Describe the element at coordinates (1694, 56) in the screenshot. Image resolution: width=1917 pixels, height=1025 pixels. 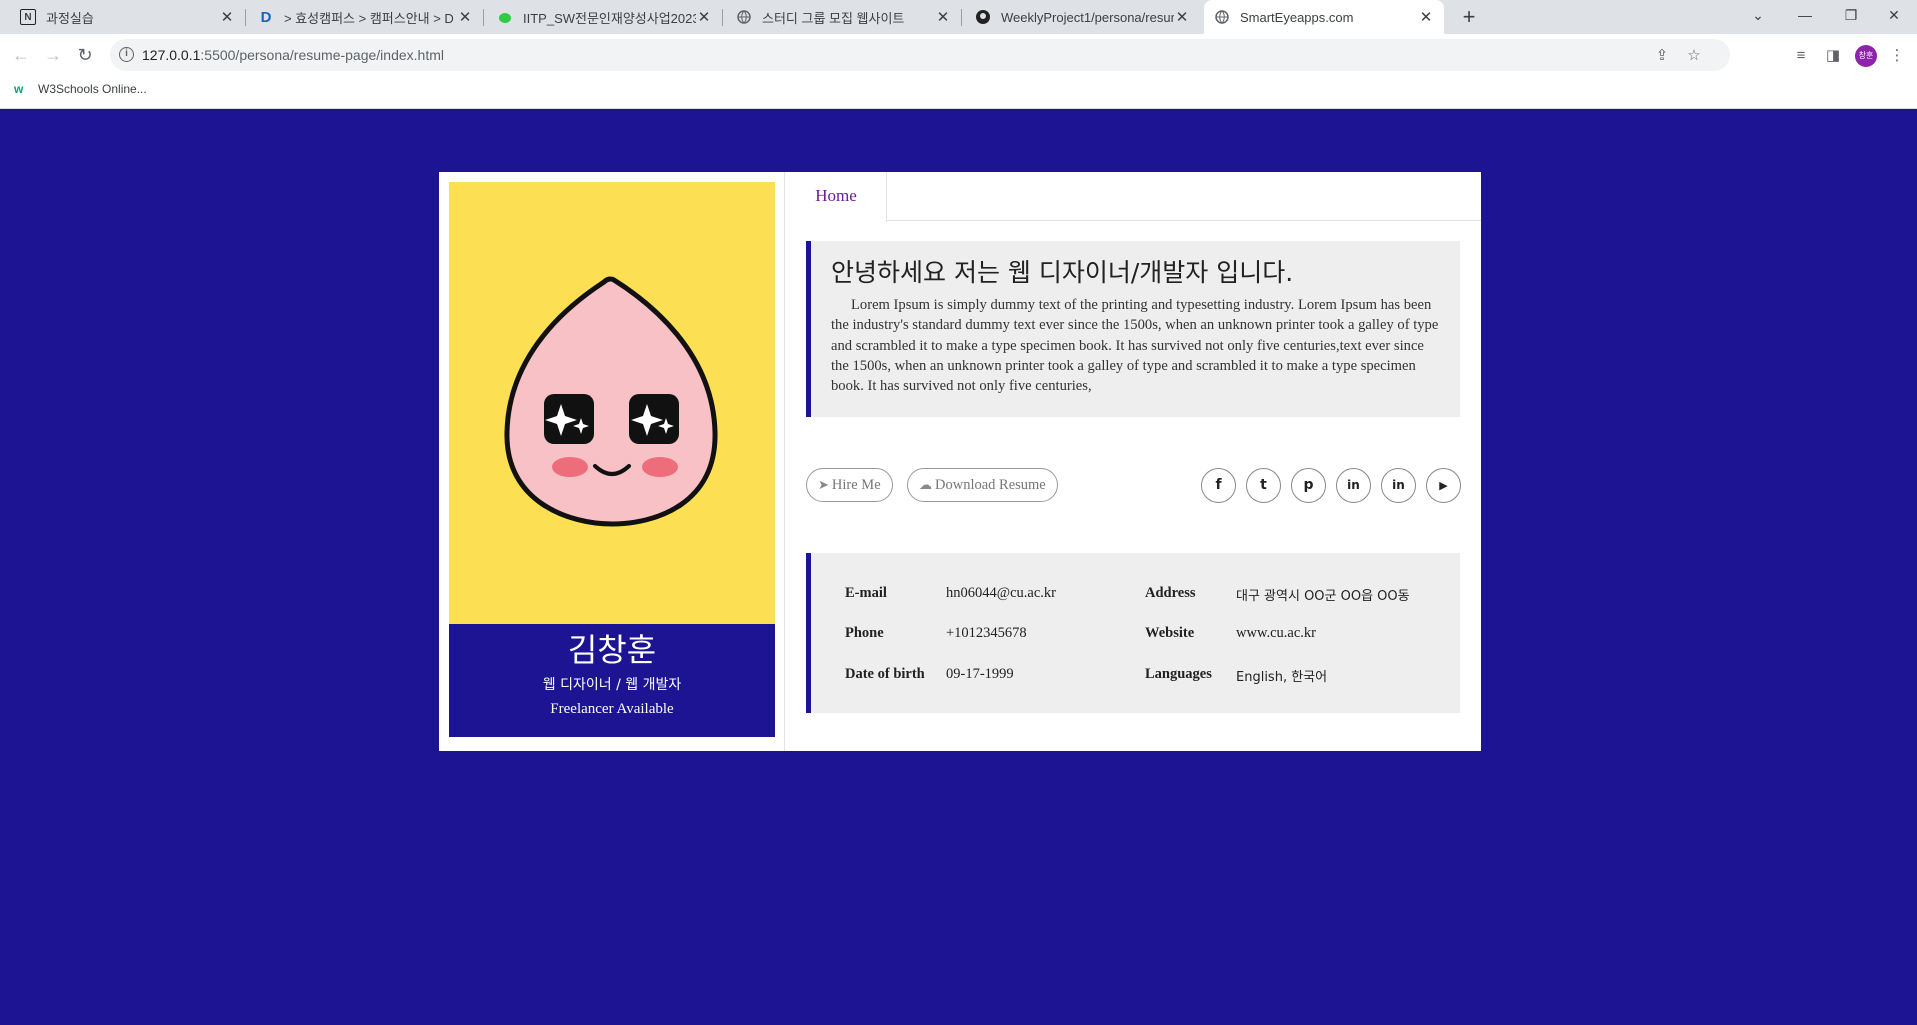
I see `bookmark-star-icon: ☆` at that location.